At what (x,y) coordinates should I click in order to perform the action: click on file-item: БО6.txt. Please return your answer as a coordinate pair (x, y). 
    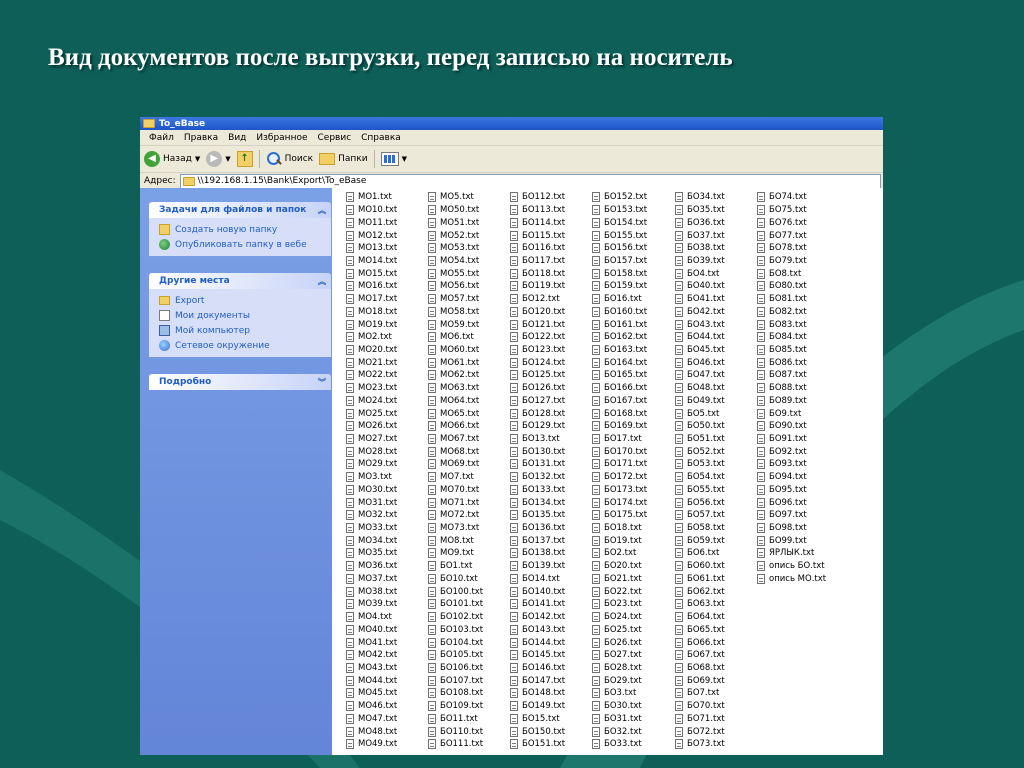
    Looking at the image, I should click on (716, 553).